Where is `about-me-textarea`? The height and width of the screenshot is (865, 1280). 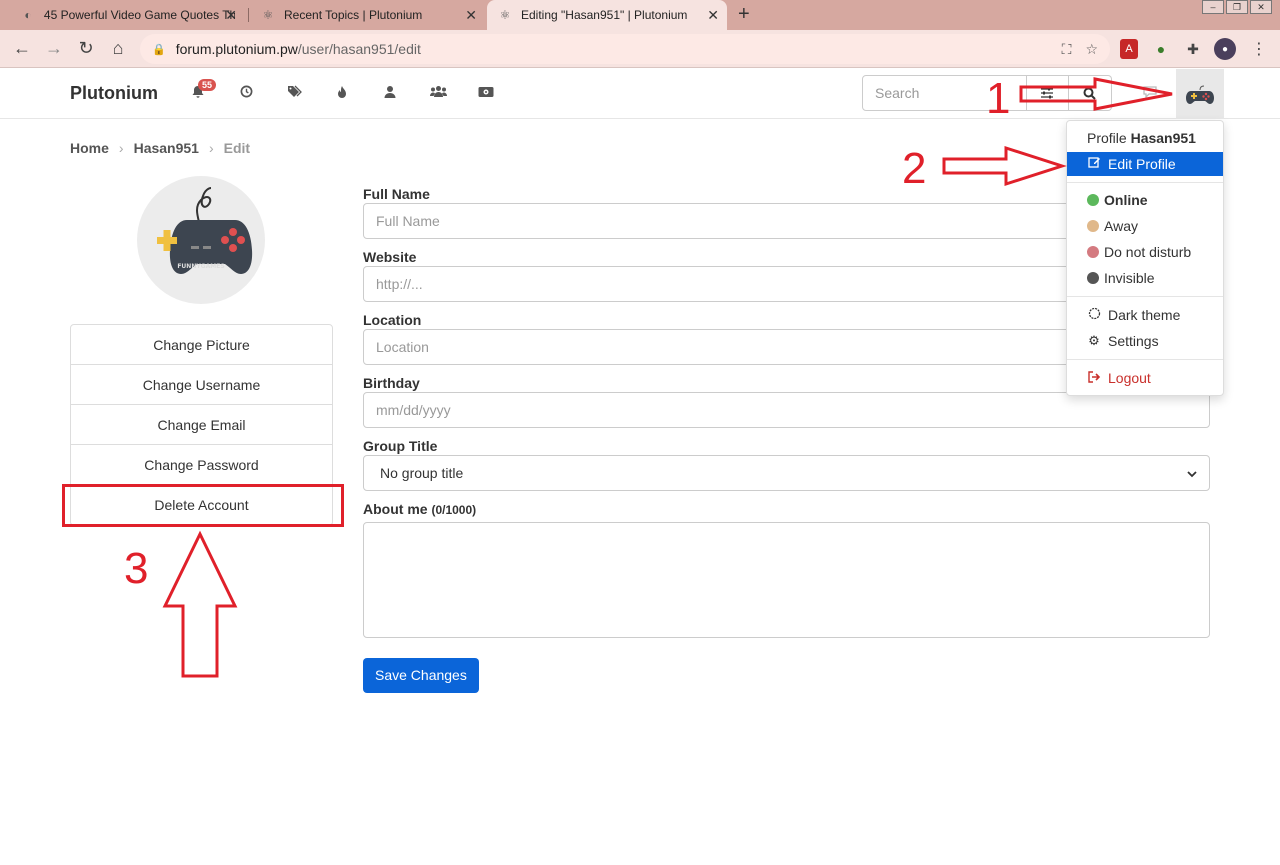
about-me-textarea is located at coordinates (786, 580).